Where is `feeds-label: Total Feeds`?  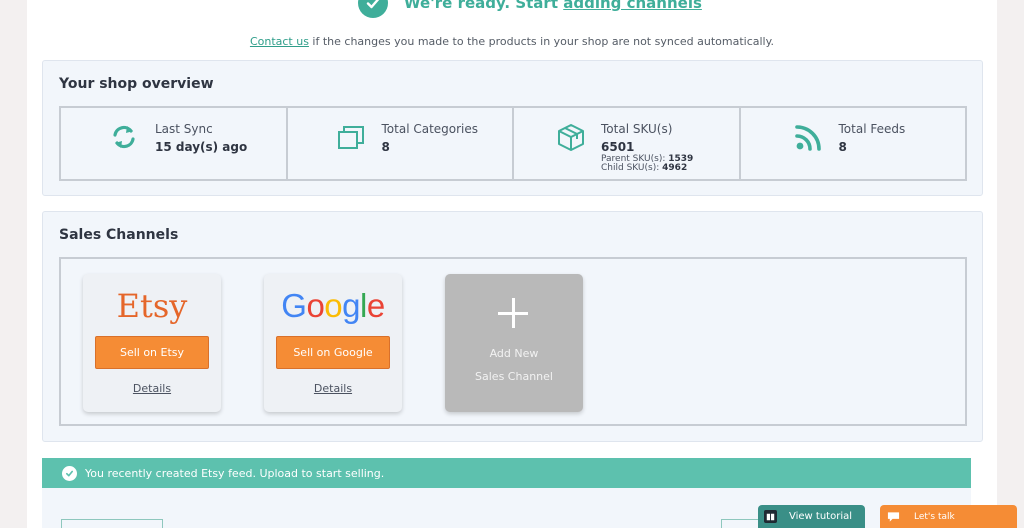
feeds-label: Total Feeds is located at coordinates (872, 129).